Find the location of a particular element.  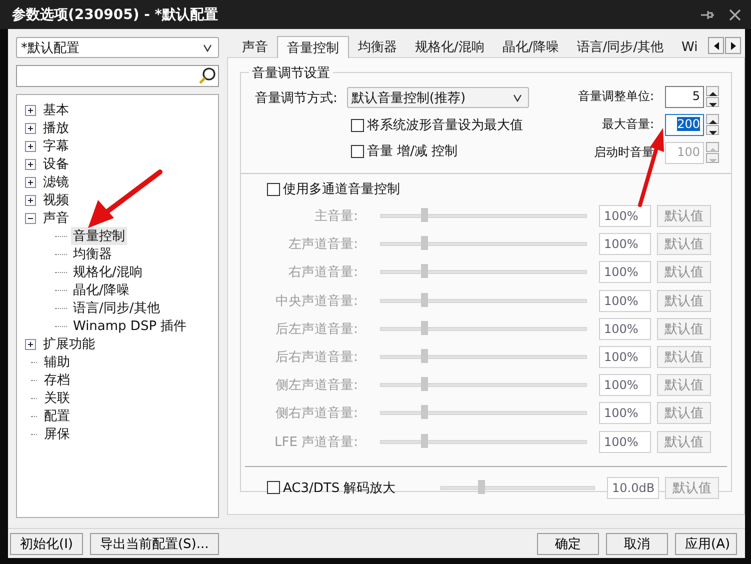

scroll-right-button is located at coordinates (733, 45).